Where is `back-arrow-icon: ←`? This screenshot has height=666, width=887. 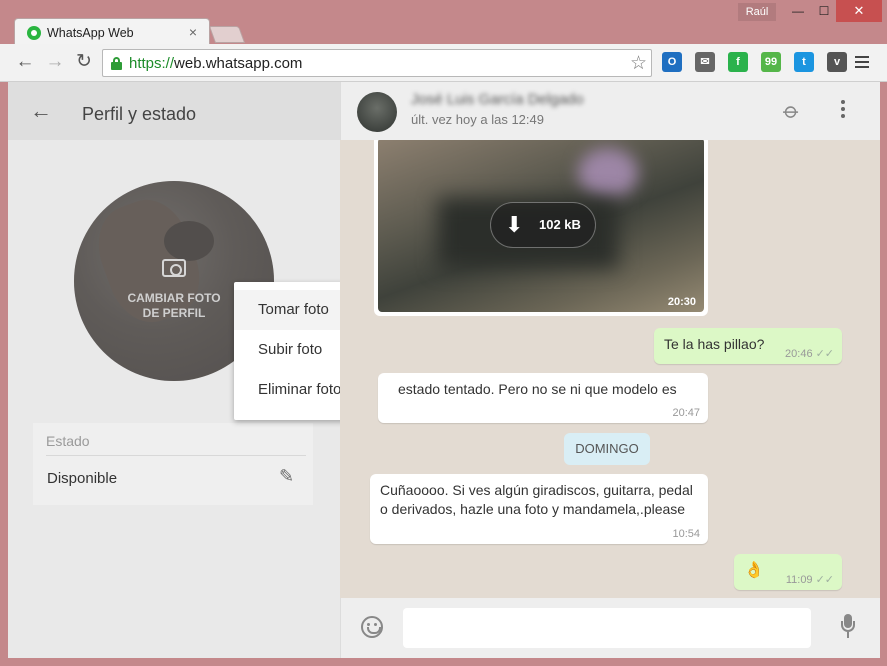
back-arrow-icon: ← is located at coordinates (41, 111).